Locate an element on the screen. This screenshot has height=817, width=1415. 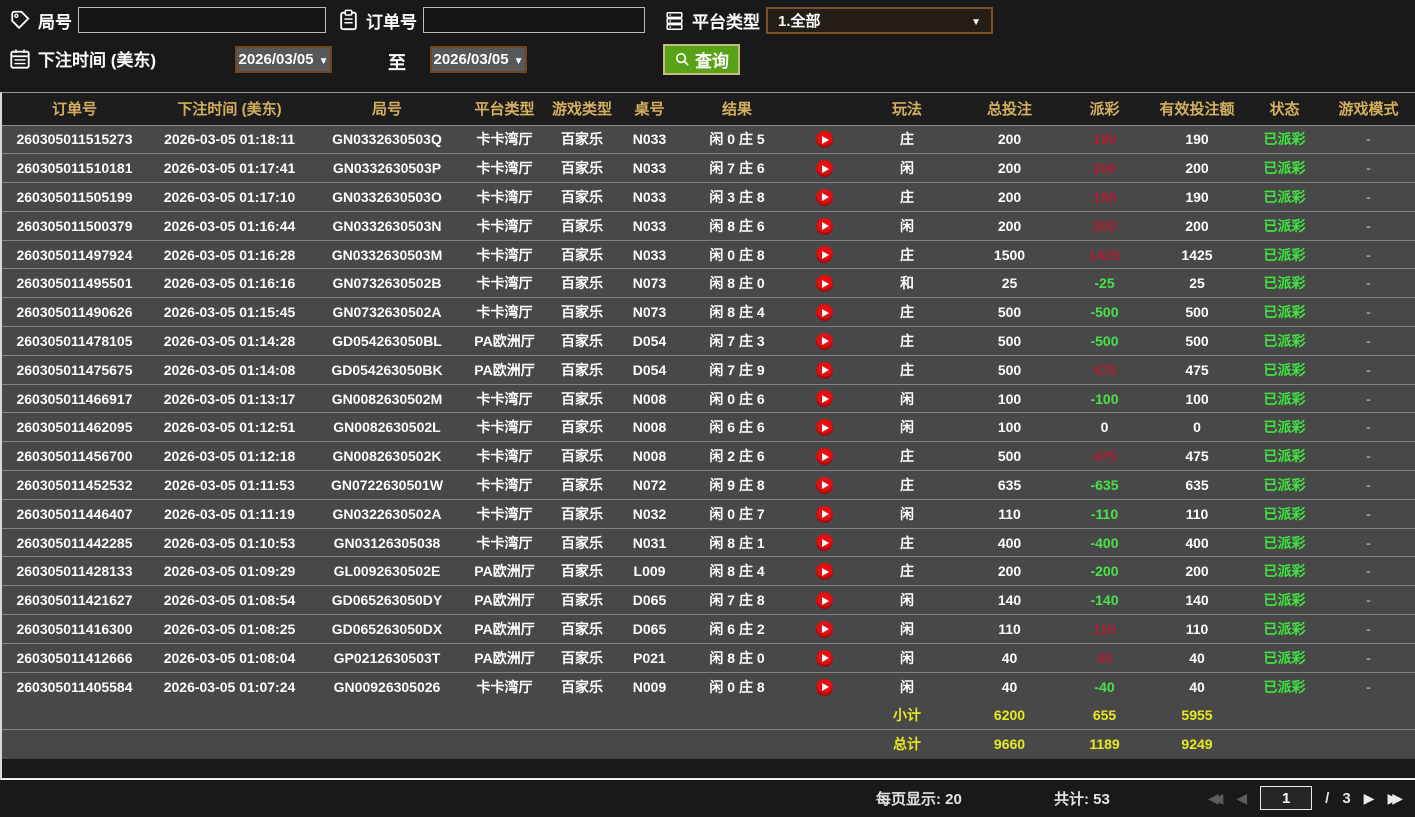
cell-round-no: GD054263050BL is located at coordinates (387, 341).